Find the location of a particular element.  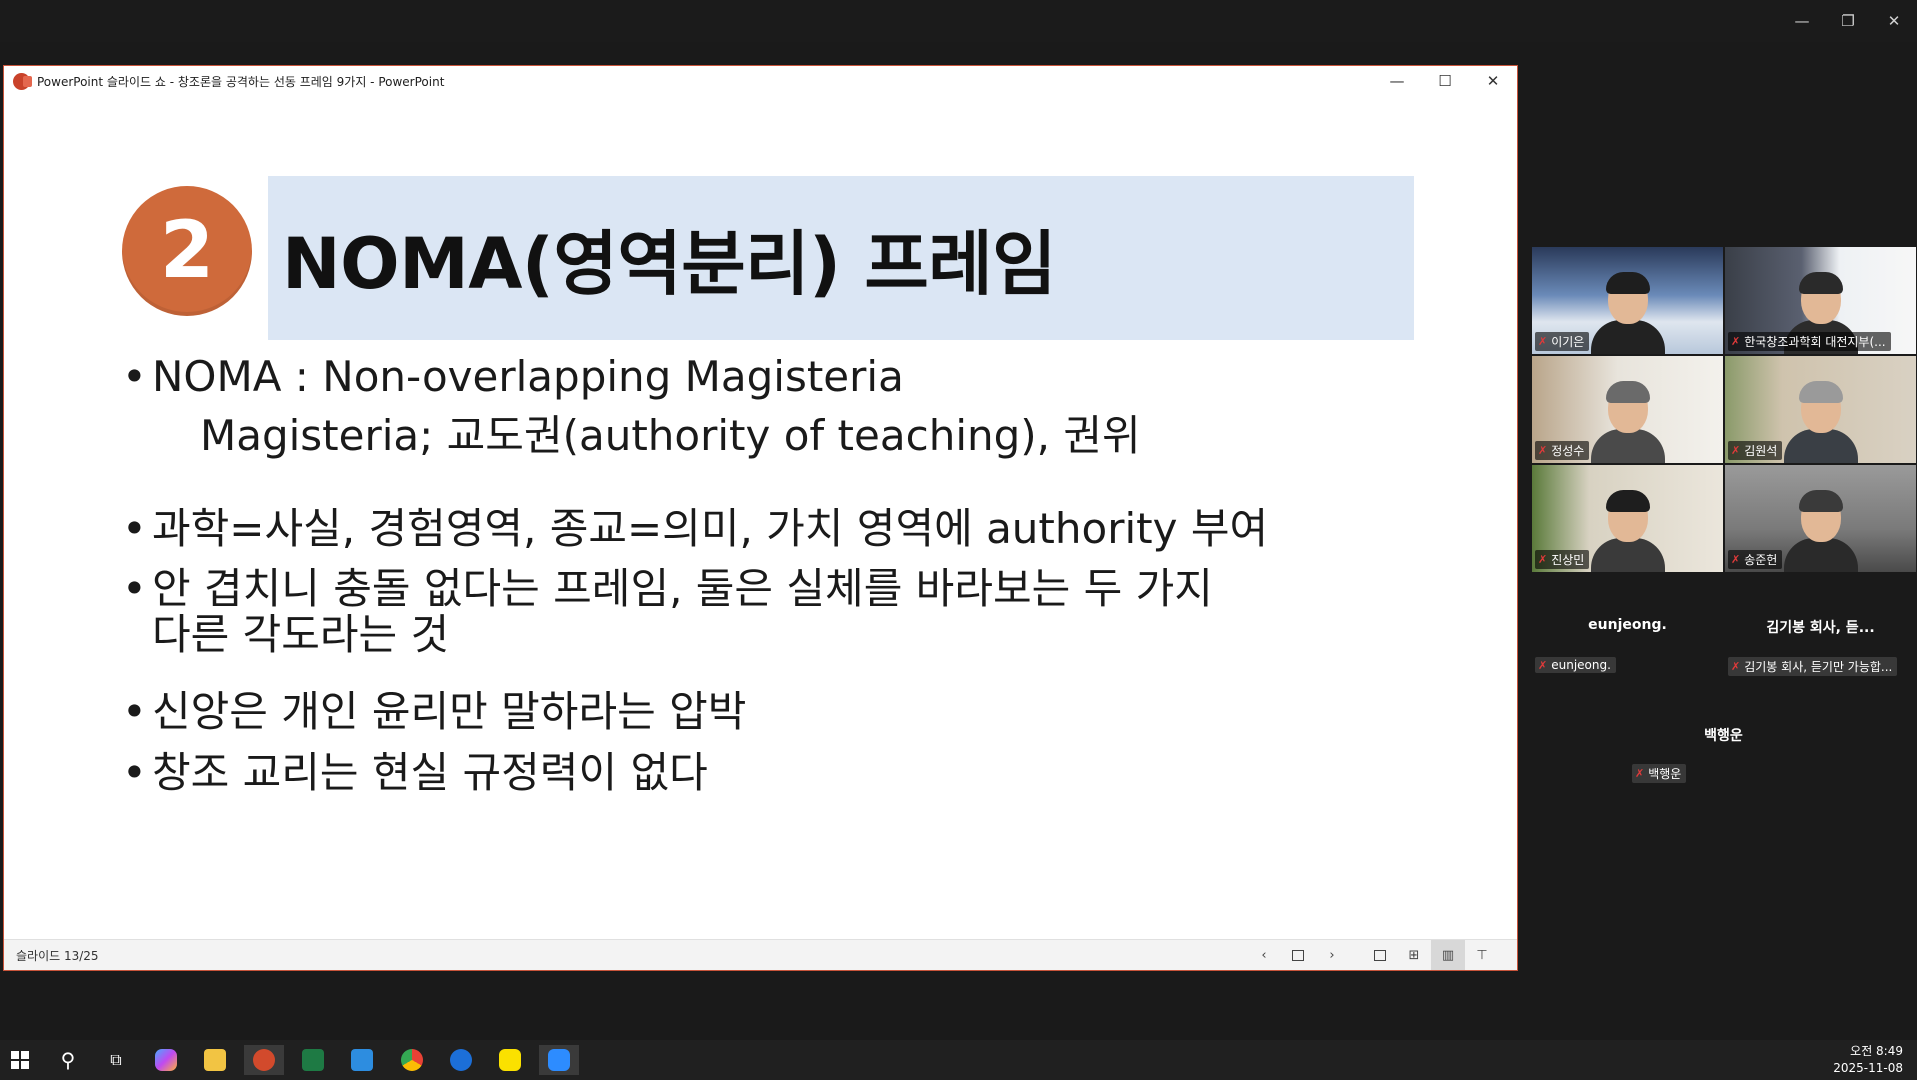

bullet-text: NOMA : Non-overlapping Magisteria is located at coordinates (528, 376).